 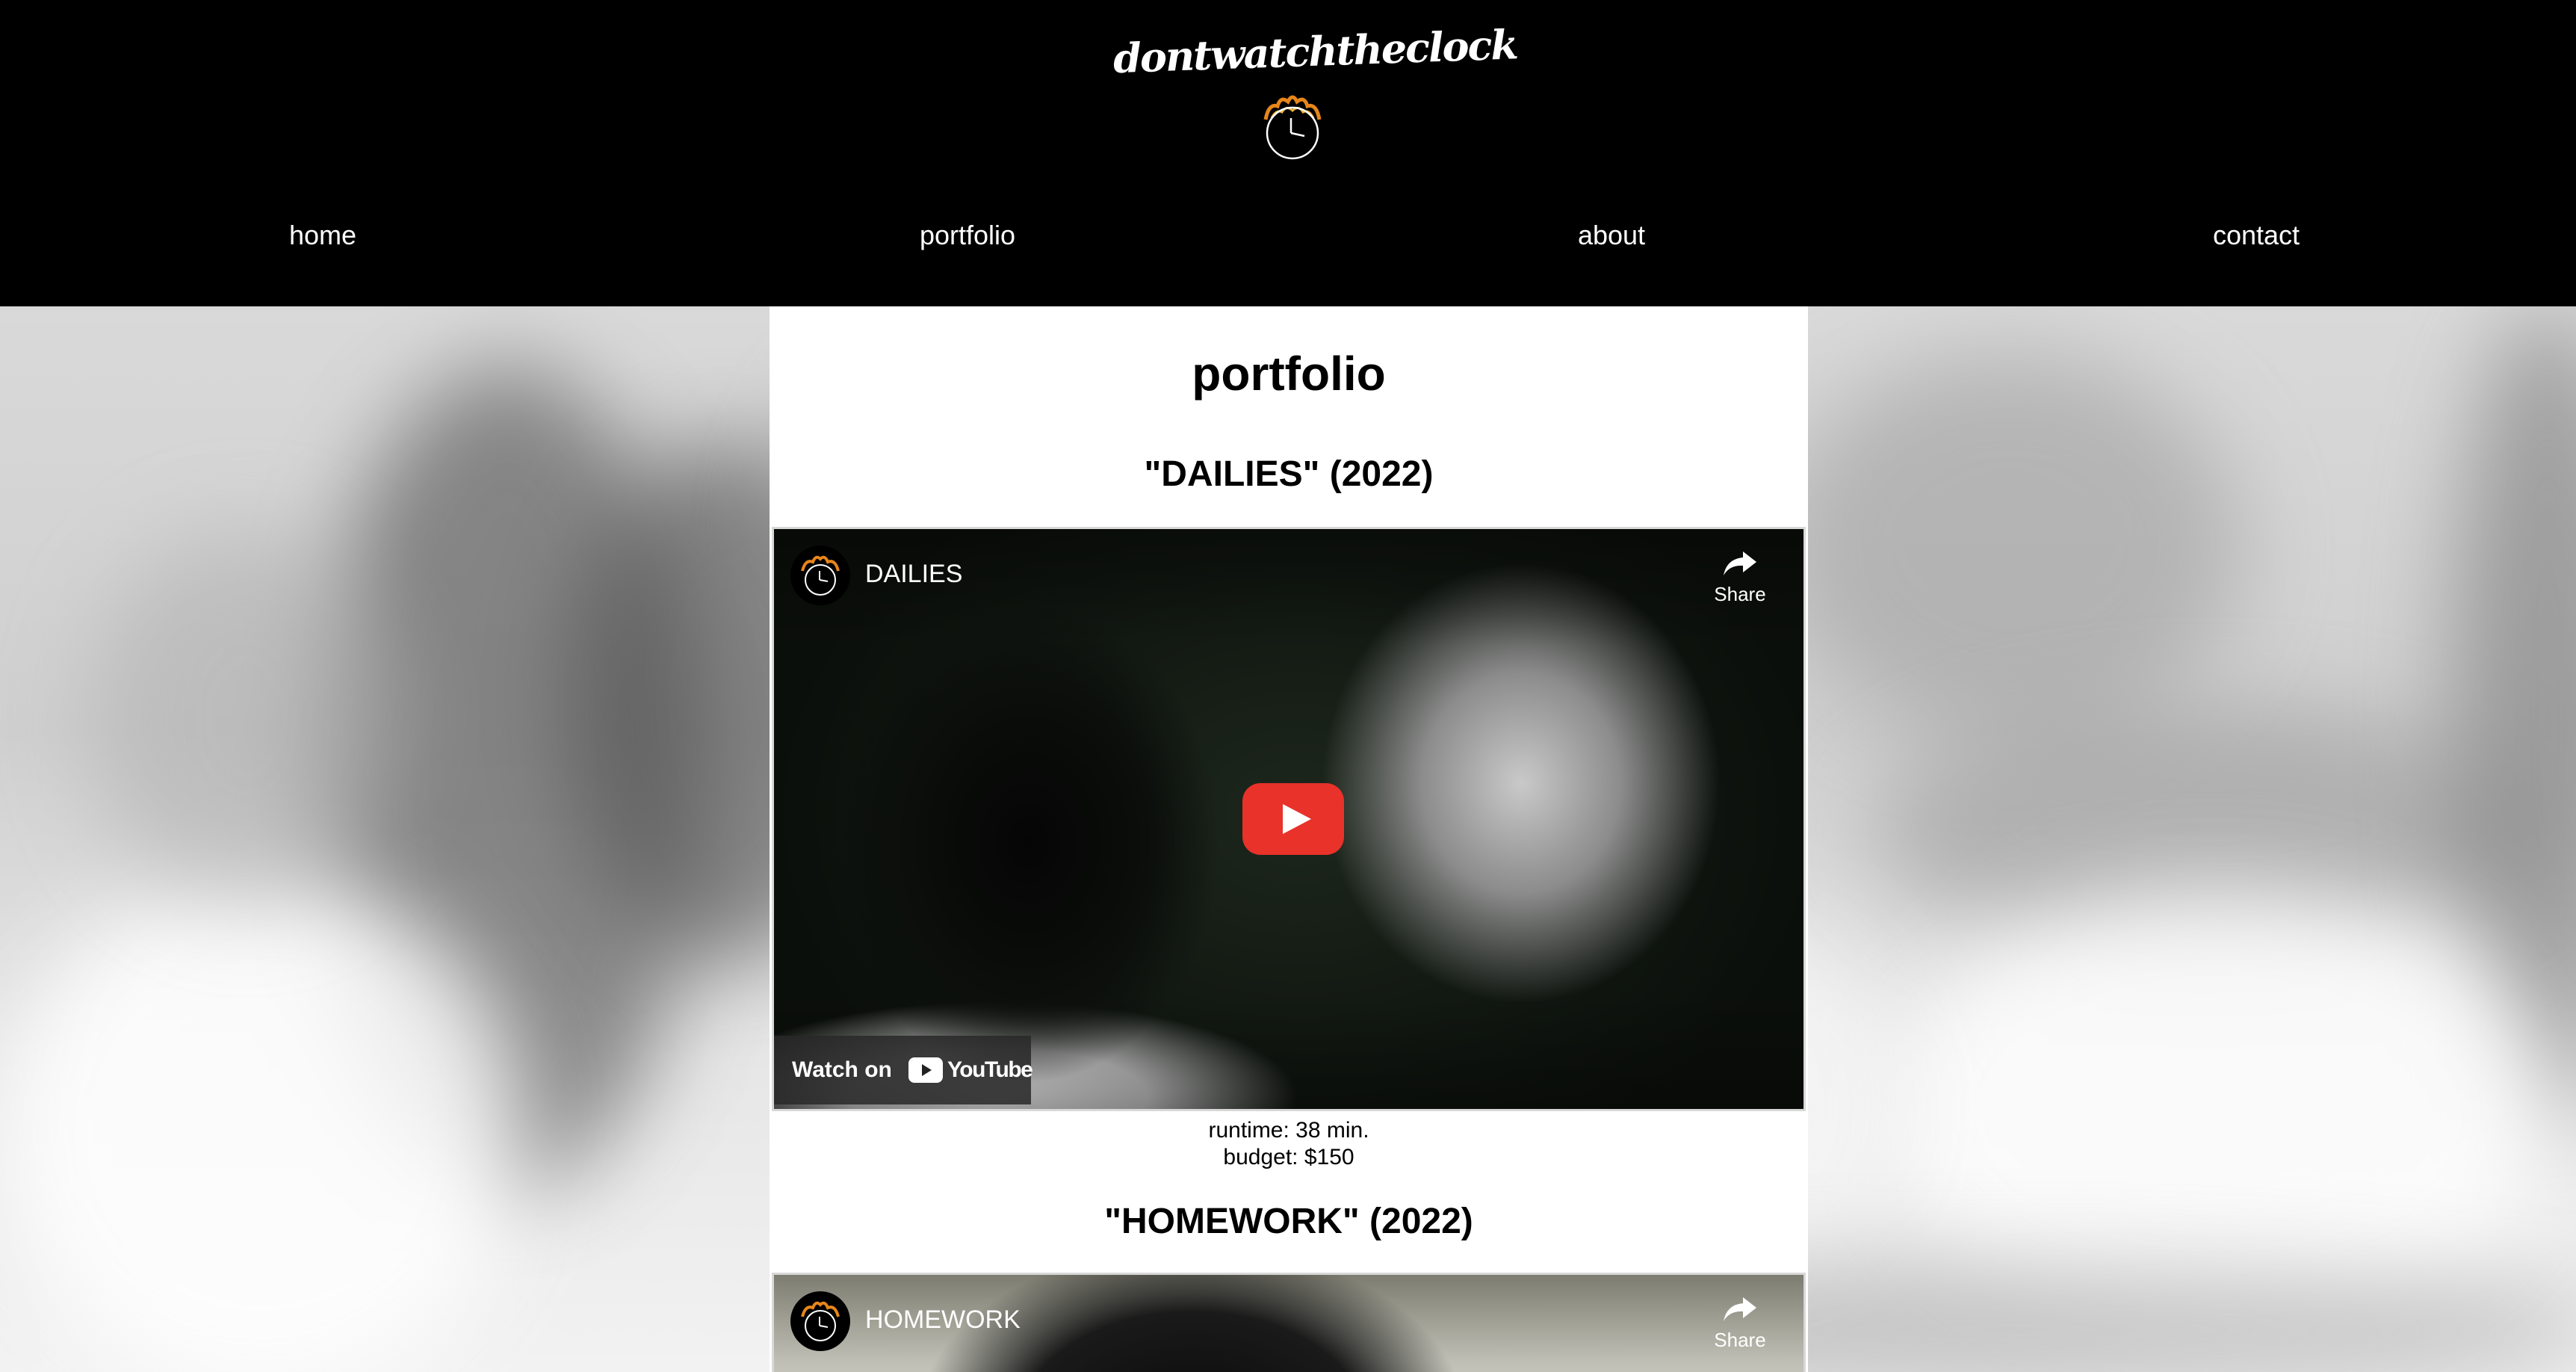 I want to click on nav-contact: contact, so click(x=2256, y=236).